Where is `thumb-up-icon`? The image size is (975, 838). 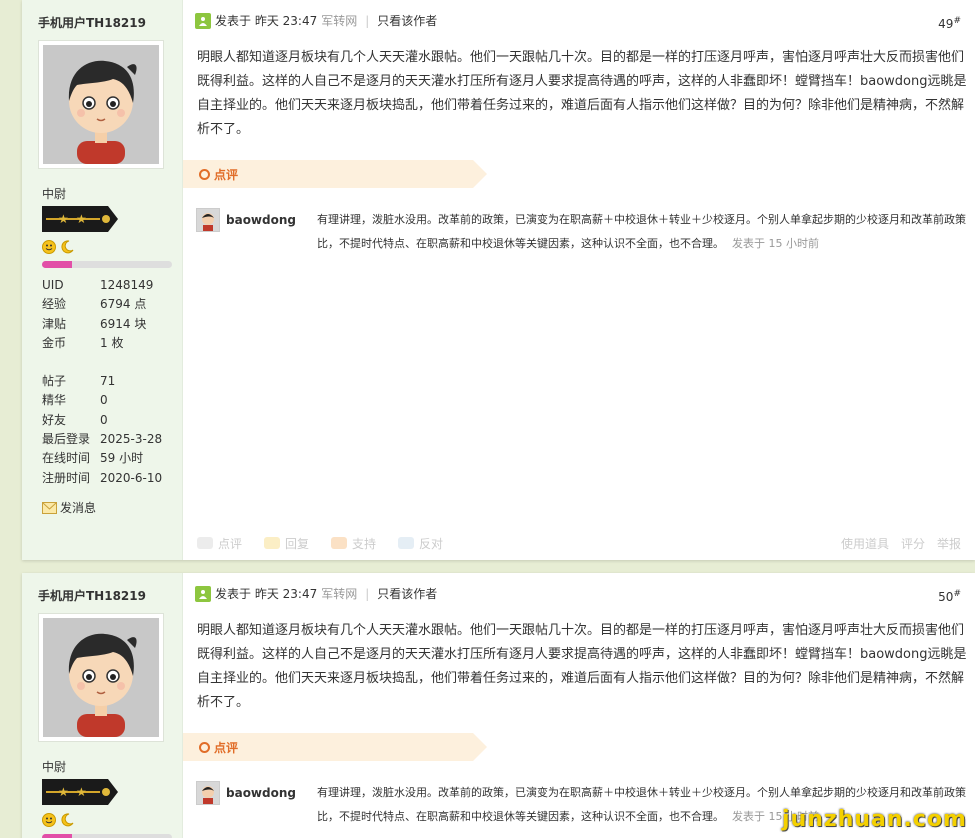 thumb-up-icon is located at coordinates (339, 543).